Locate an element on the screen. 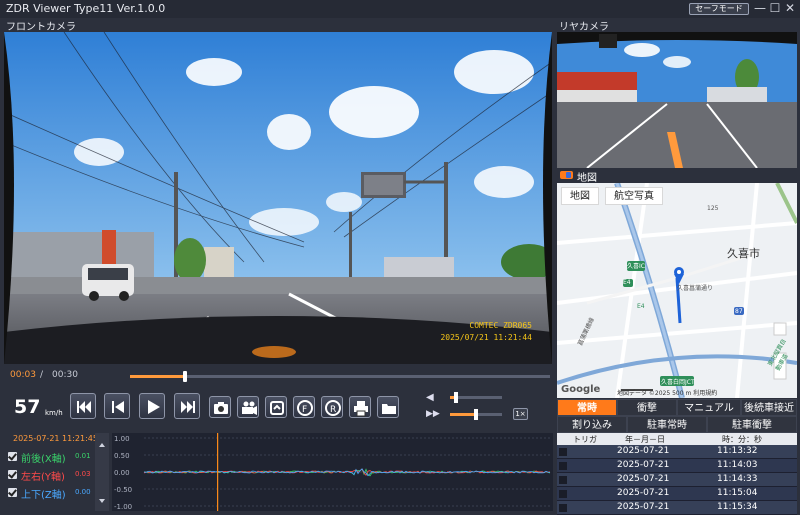 This screenshot has height=515, width=800. event-tab-row2-2: 駐車衝撃 is located at coordinates (752, 424).